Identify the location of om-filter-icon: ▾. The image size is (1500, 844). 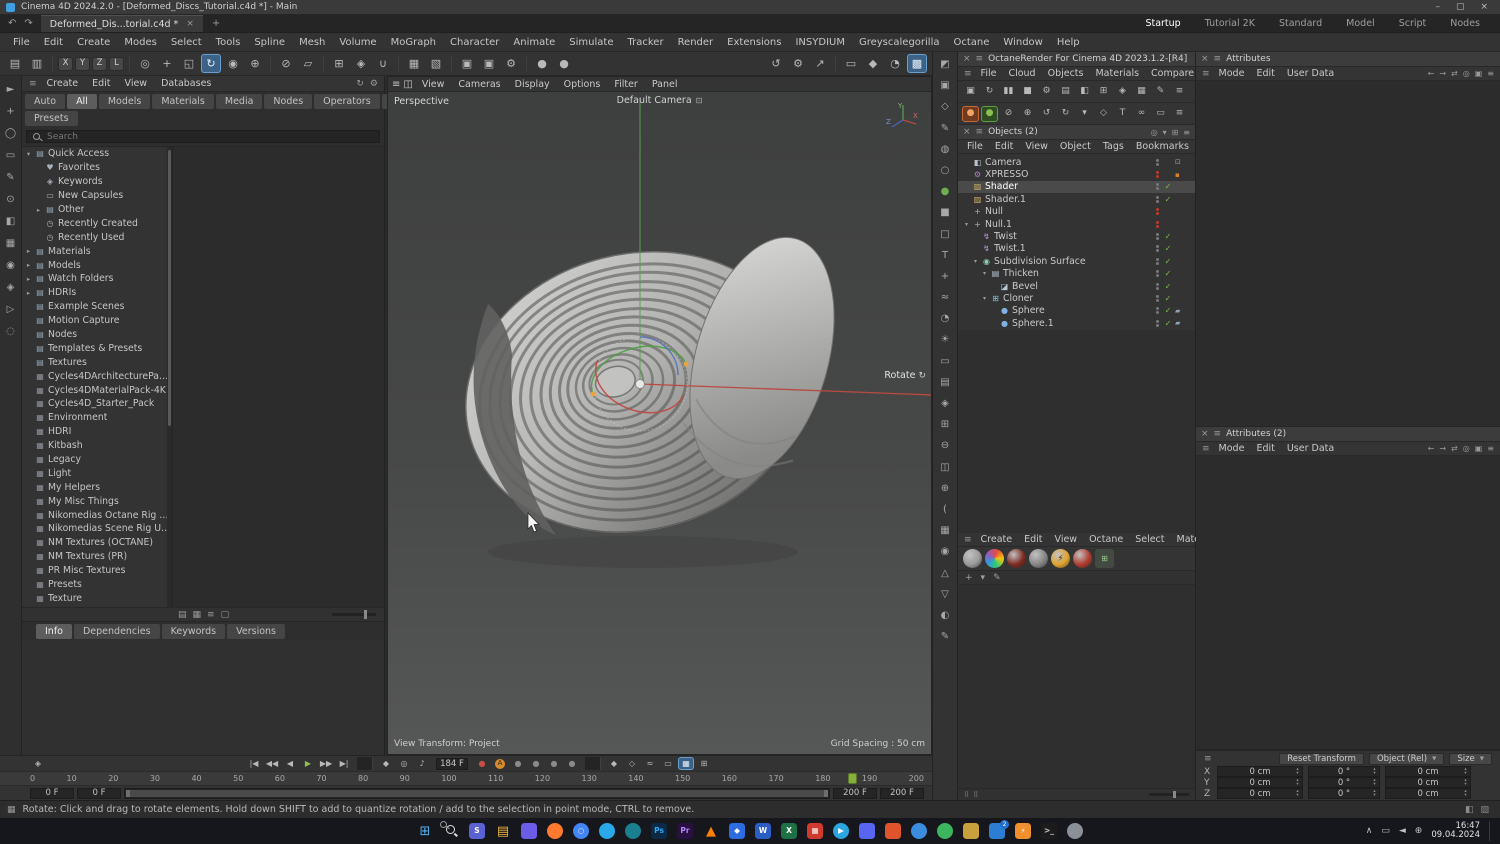
(1165, 132).